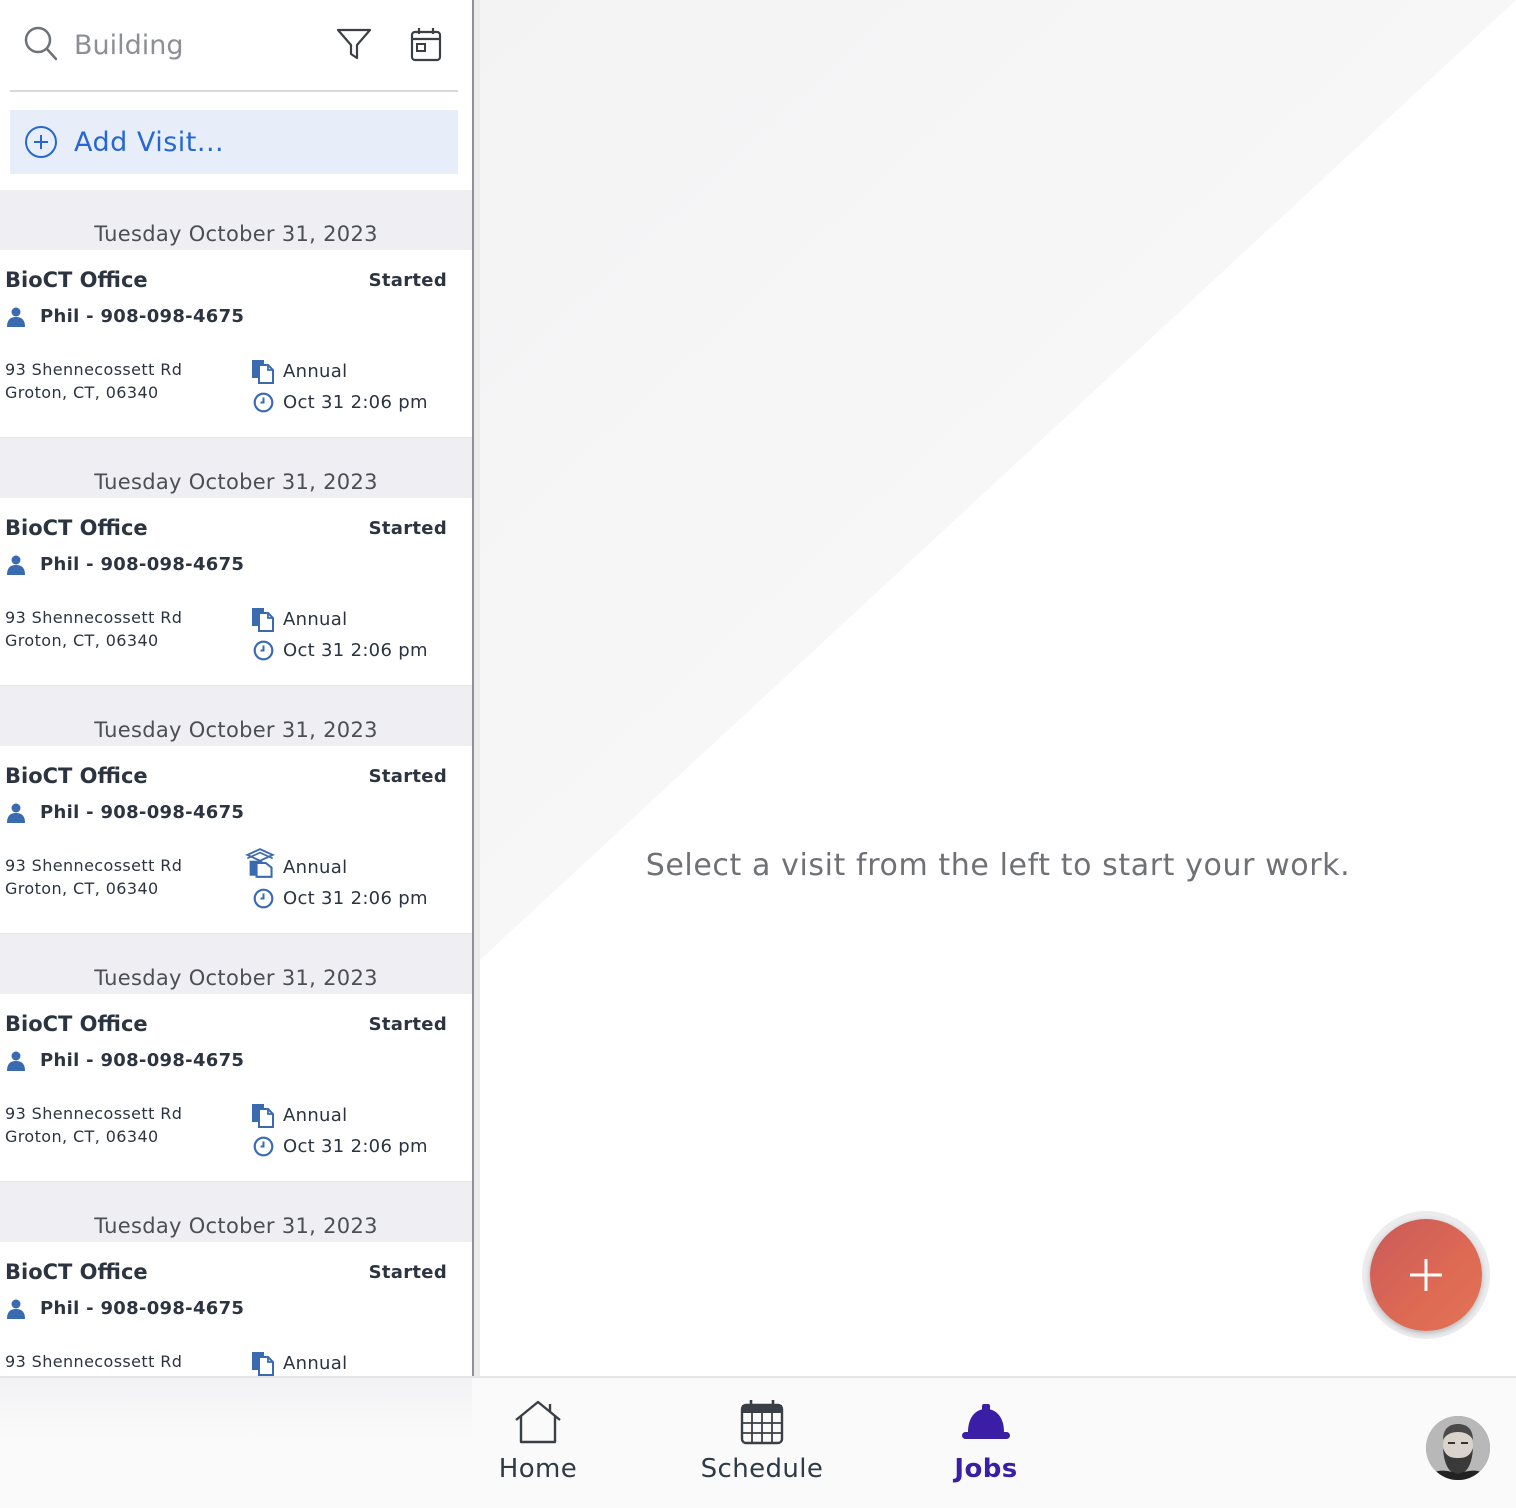 The width and height of the screenshot is (1516, 1508). I want to click on add-circle-icon, so click(41, 142).